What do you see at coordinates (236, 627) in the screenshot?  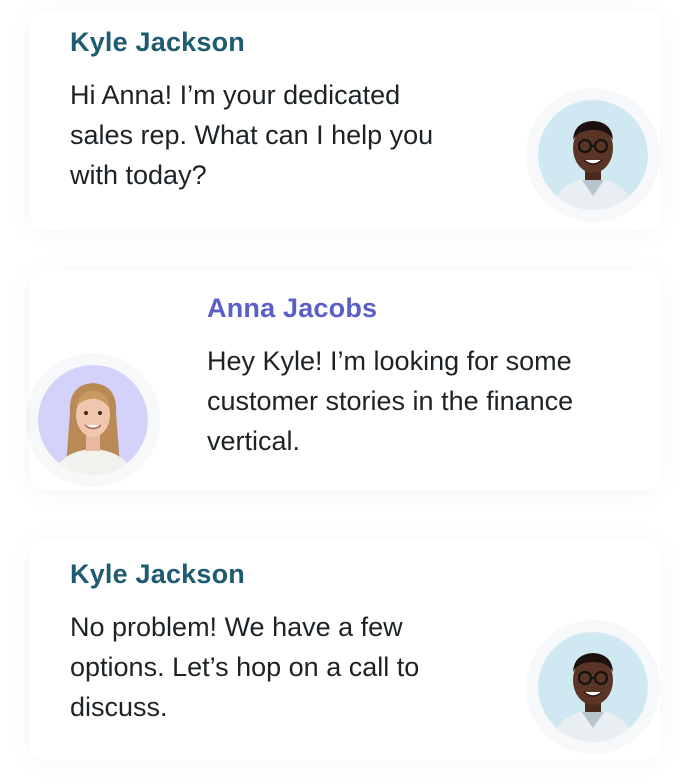 I see `message-line: No problem! We have a few` at bounding box center [236, 627].